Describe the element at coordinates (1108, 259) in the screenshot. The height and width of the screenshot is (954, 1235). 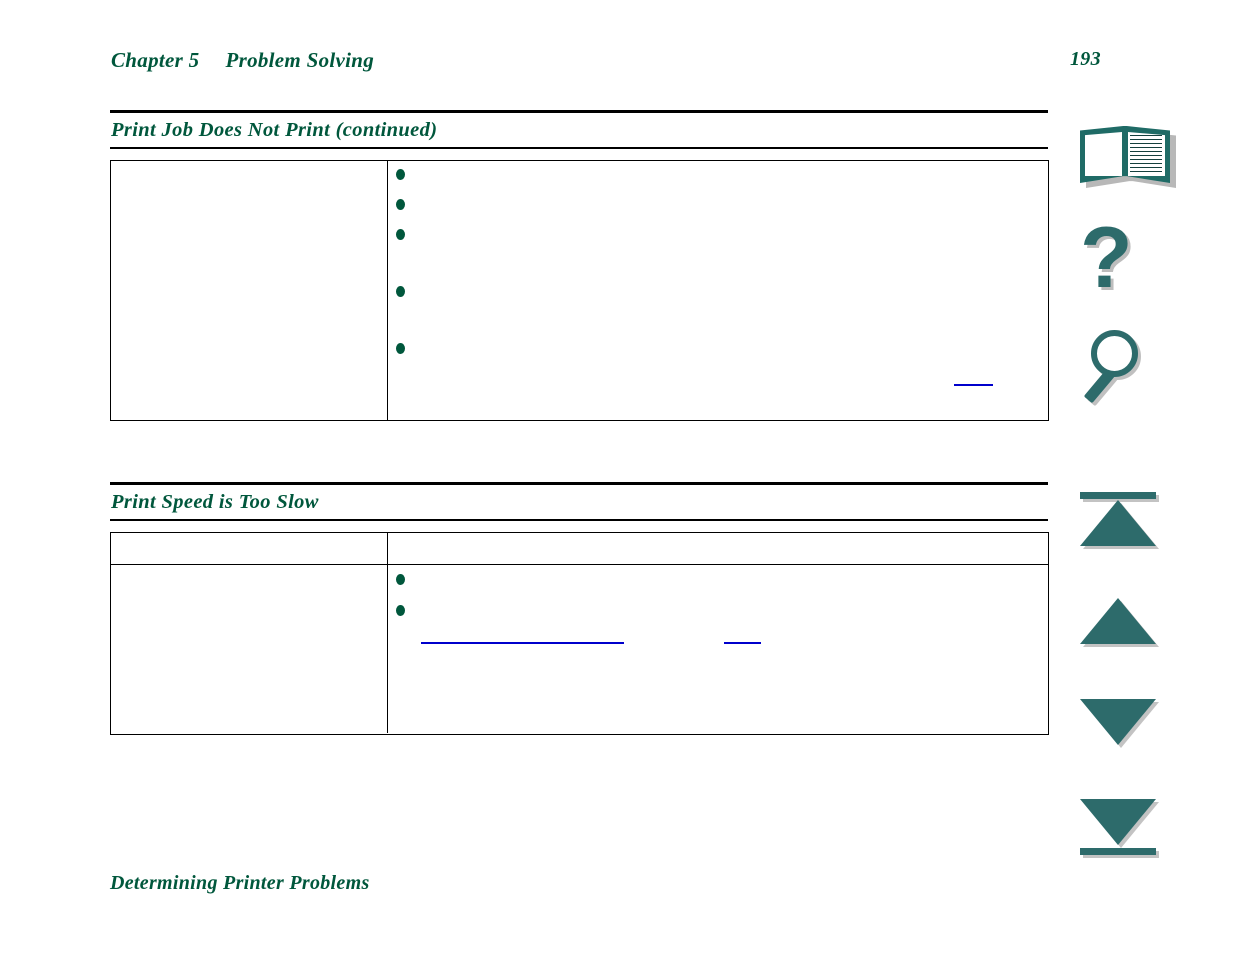
I see `question-mark-icon: ??` at that location.